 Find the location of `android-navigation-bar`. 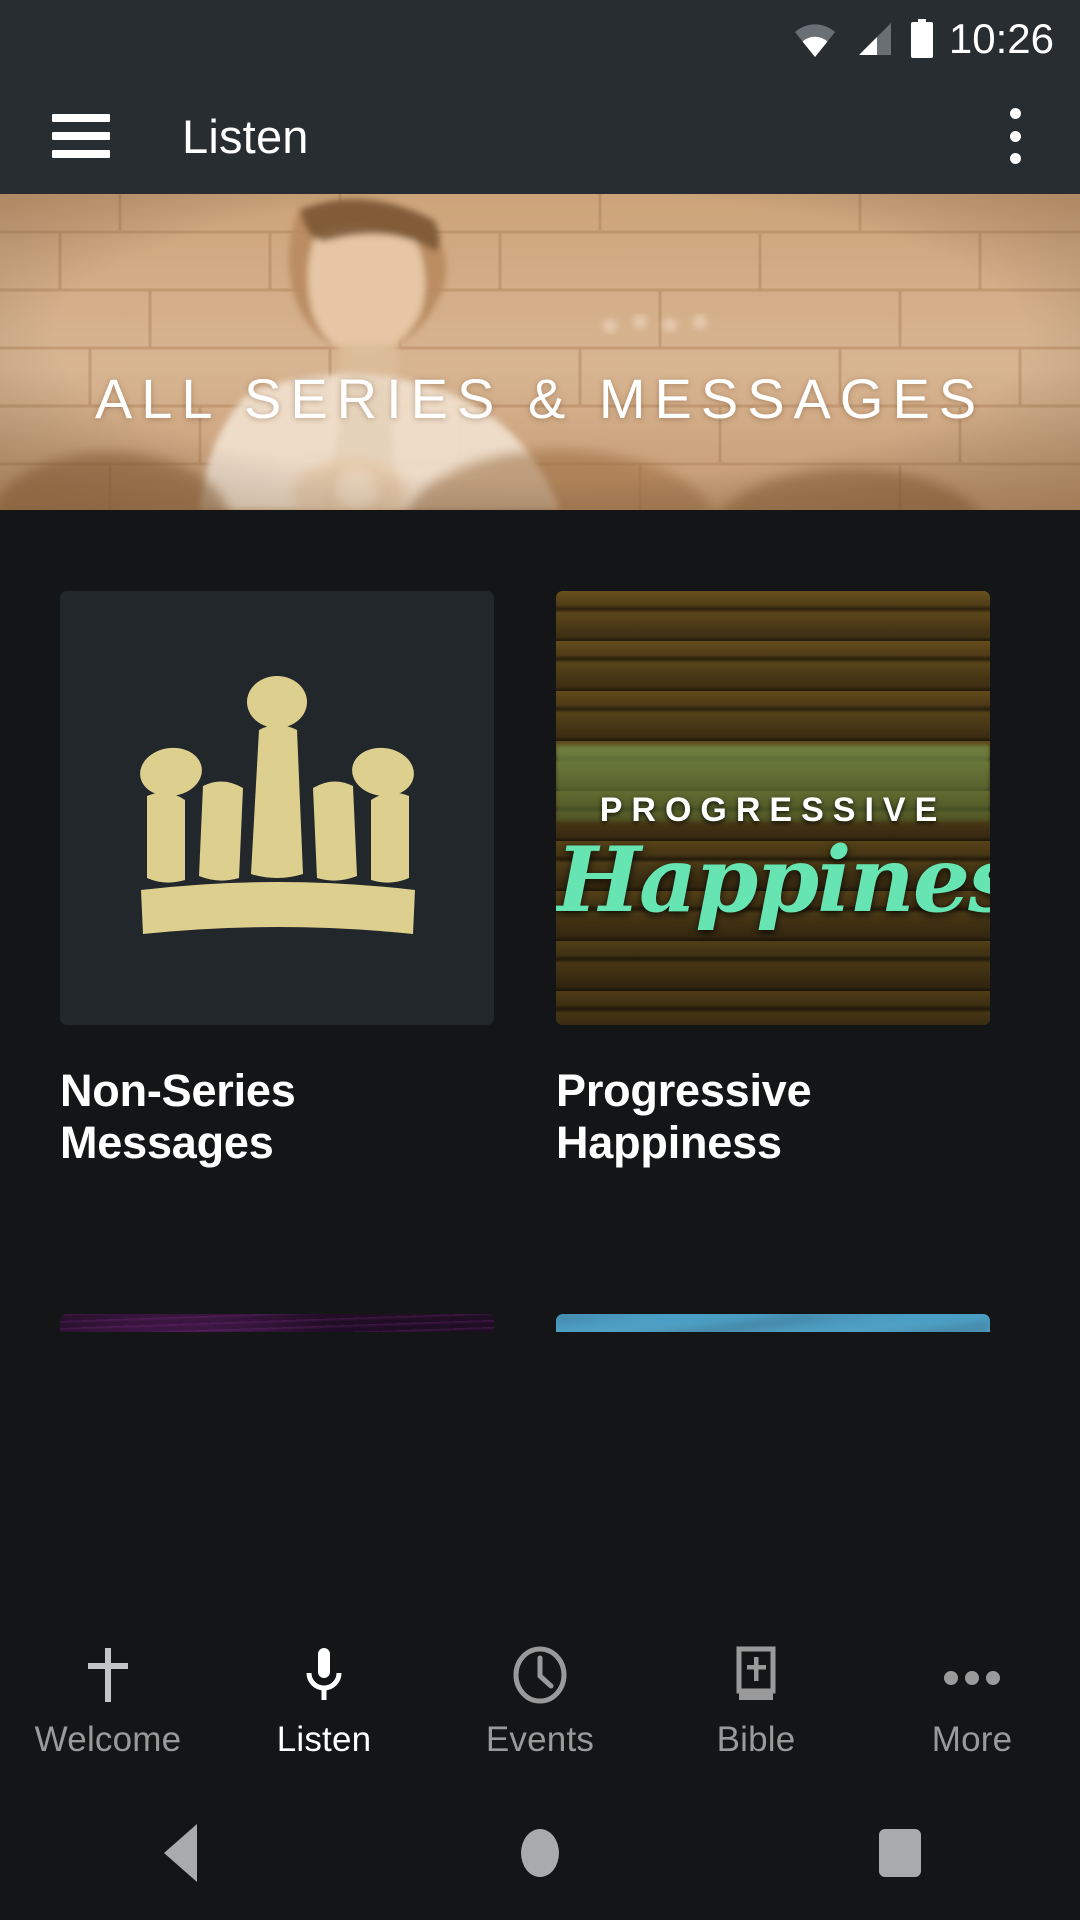

android-navigation-bar is located at coordinates (540, 1853).